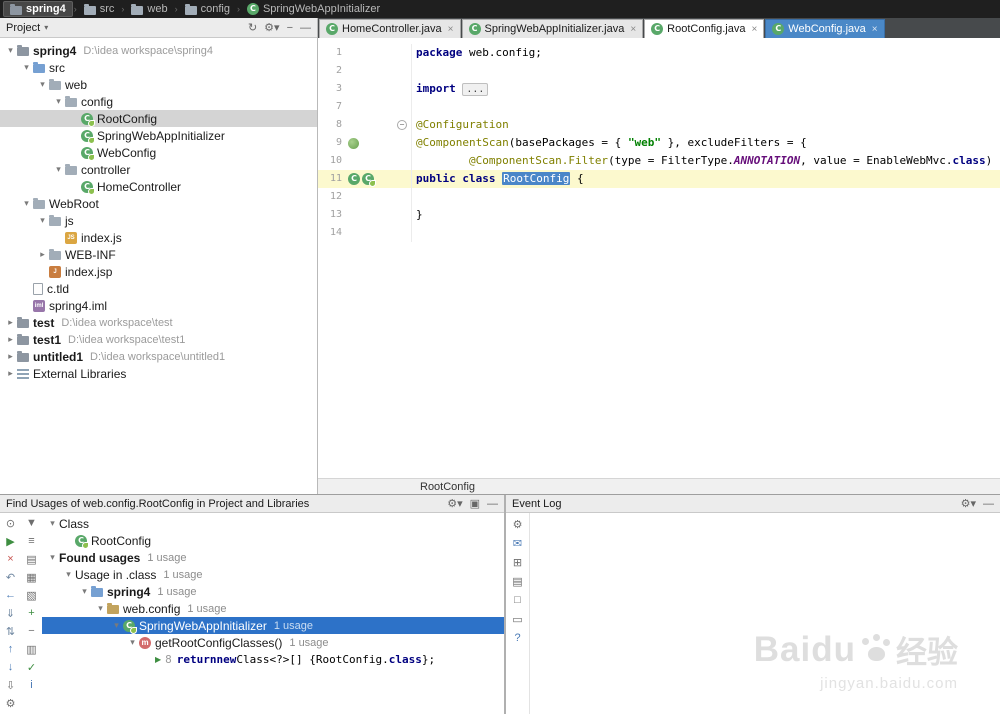  I want to click on tree-item-rootconfig: C RootConfig, so click(158, 118).